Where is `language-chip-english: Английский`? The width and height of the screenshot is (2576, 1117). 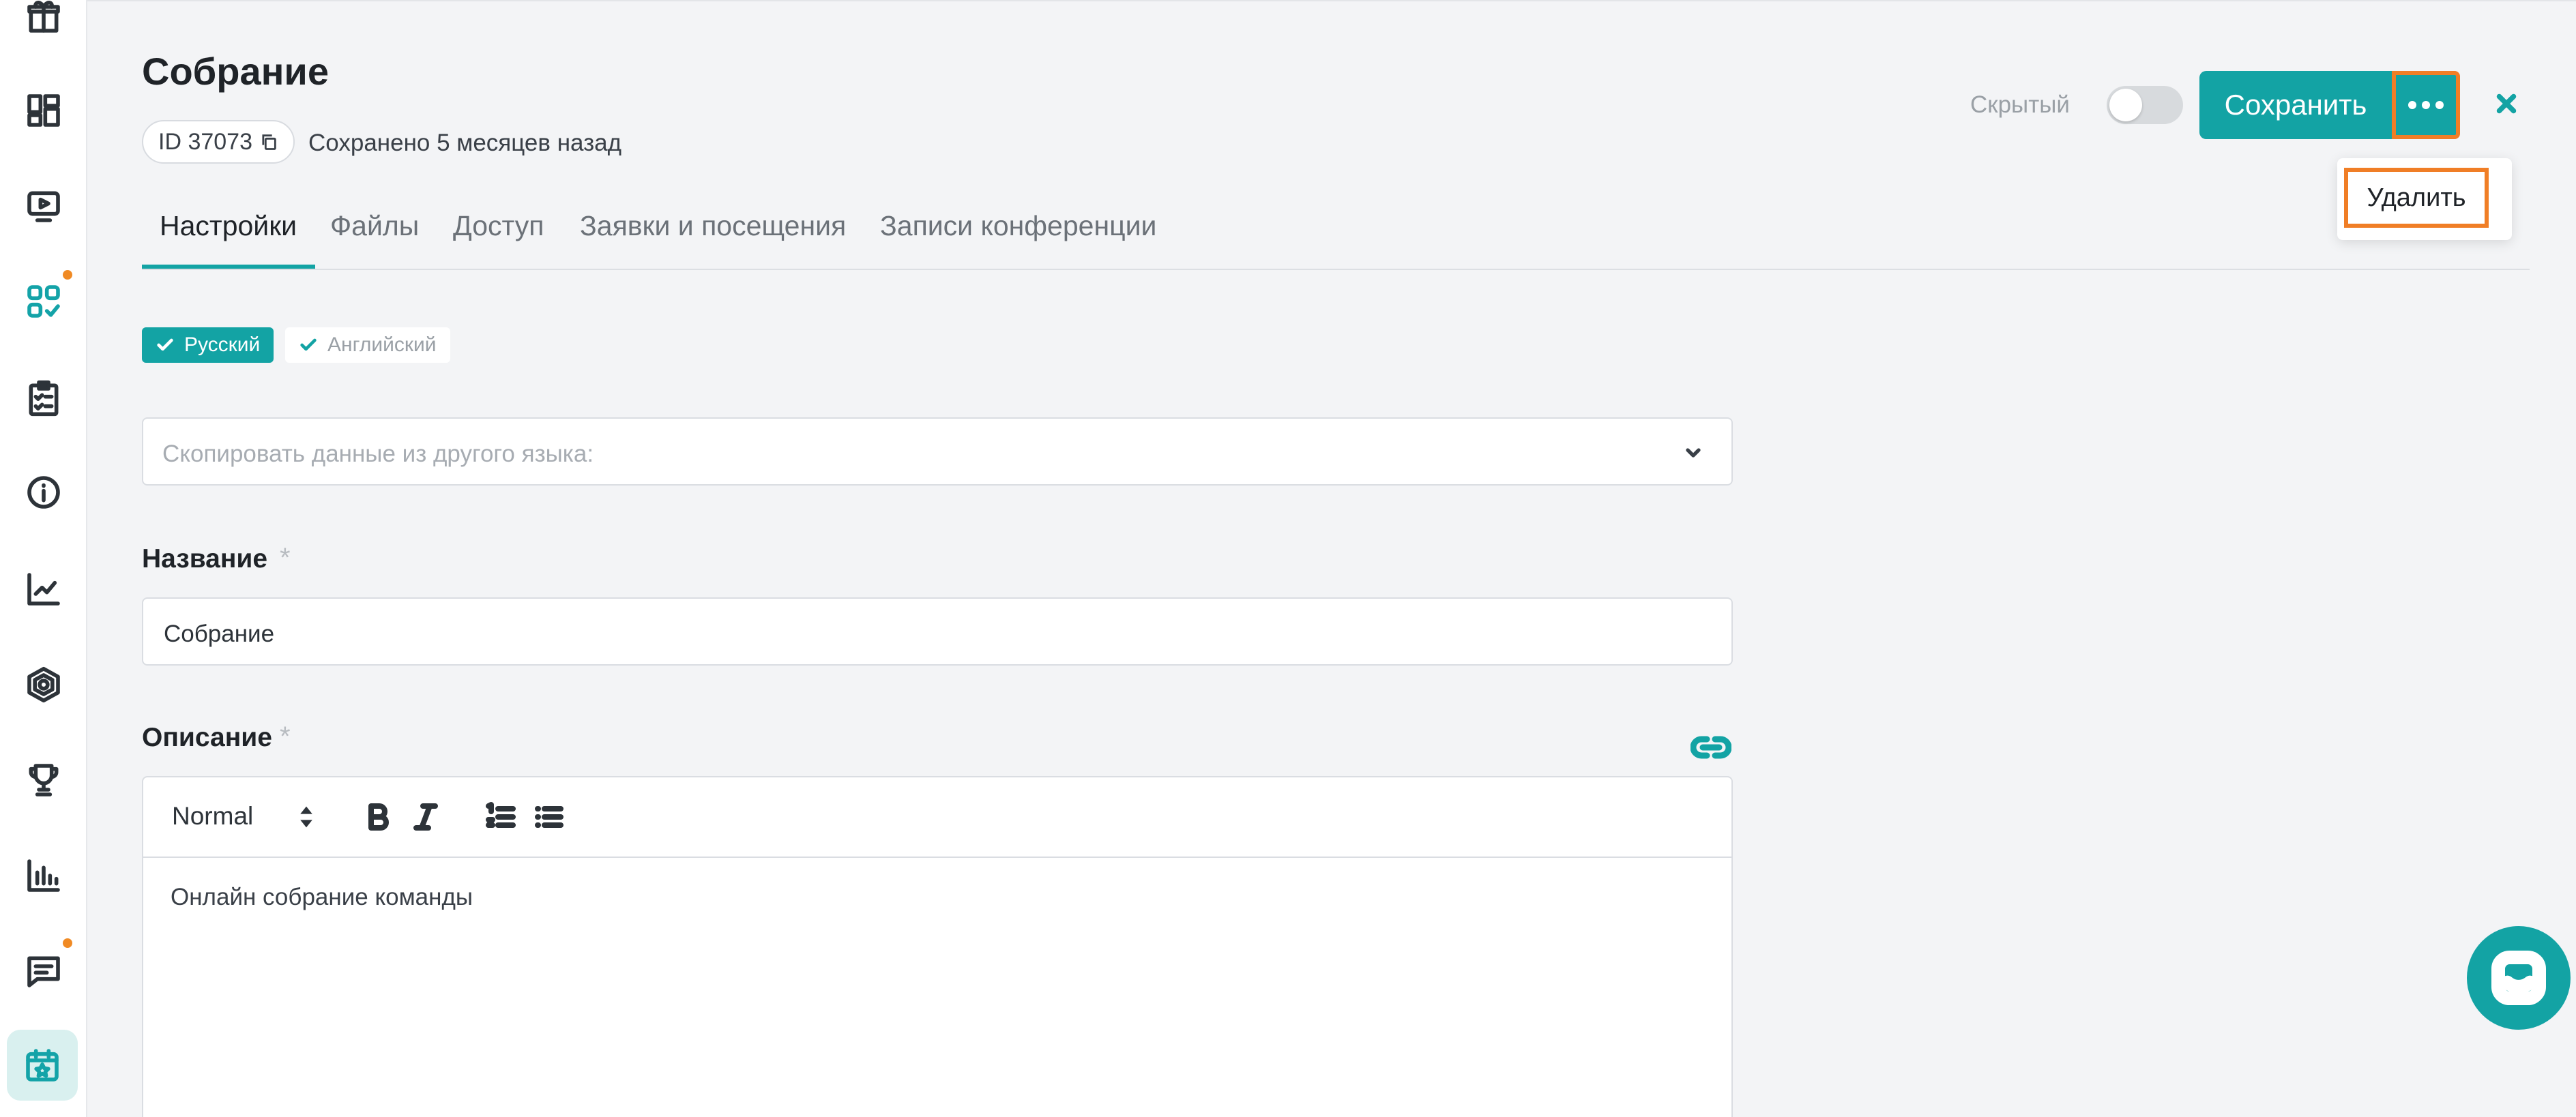
language-chip-english: Английский is located at coordinates (367, 345).